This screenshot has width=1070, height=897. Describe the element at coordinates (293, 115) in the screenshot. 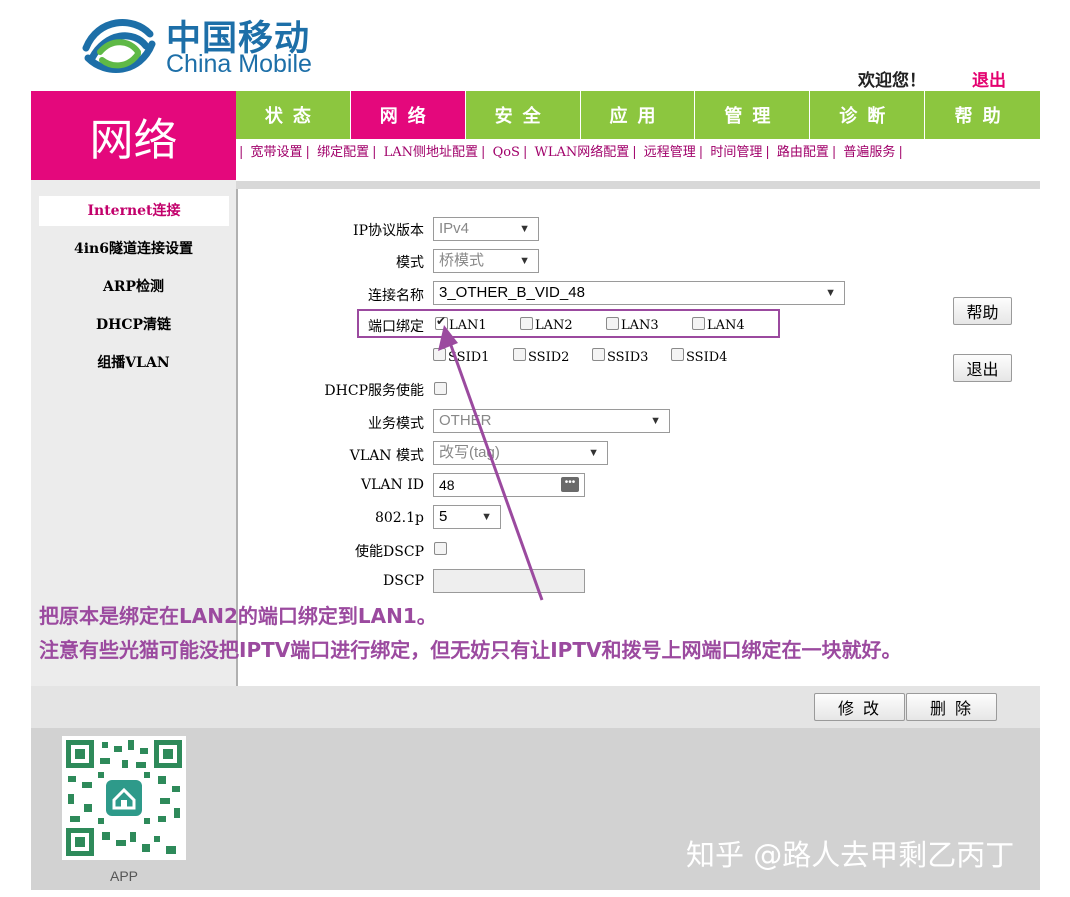

I see `tab-status: 状态` at that location.